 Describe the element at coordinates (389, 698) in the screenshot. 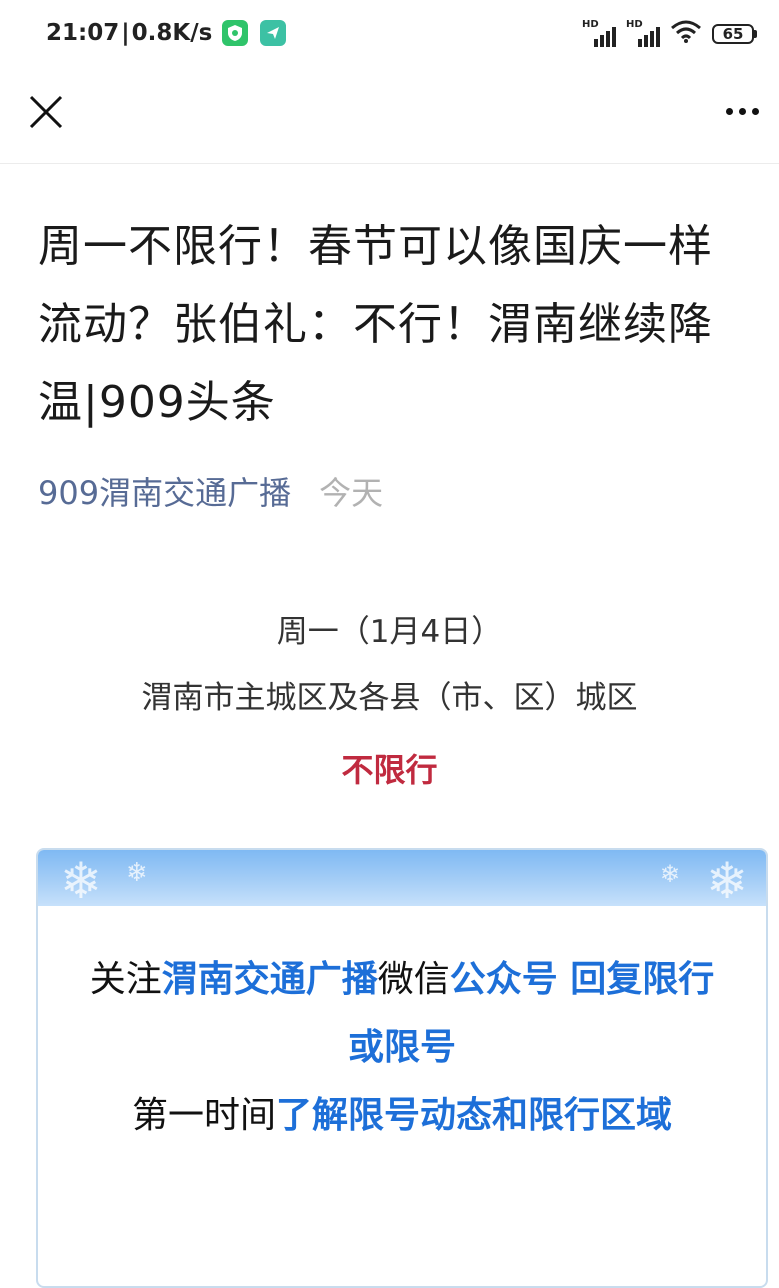

I see `restriction-area: 渭南市主城区及各县（市、区）城区` at that location.